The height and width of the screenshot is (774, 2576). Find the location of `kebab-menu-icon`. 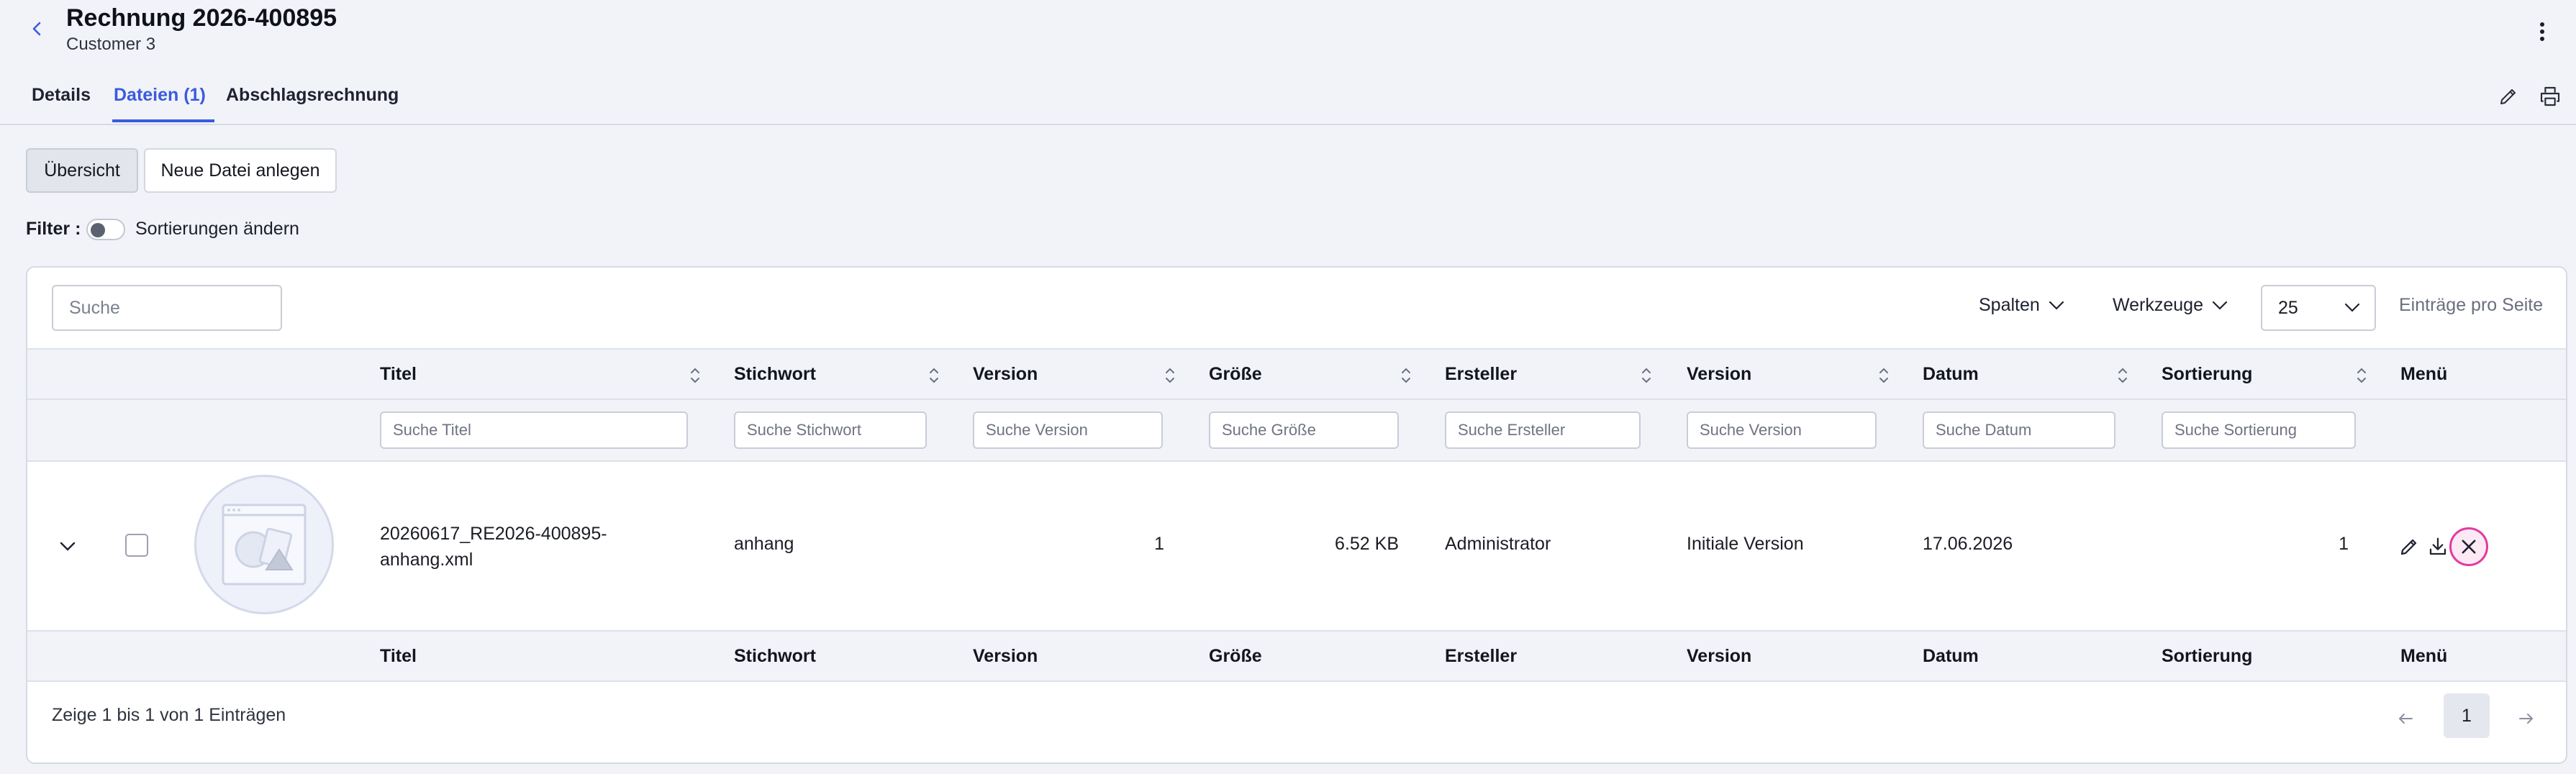

kebab-menu-icon is located at coordinates (2542, 32).